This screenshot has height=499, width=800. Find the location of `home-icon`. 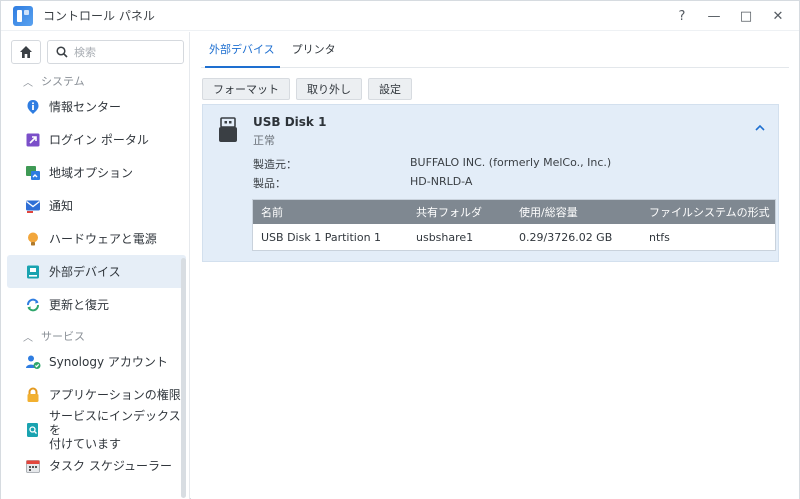

home-icon is located at coordinates (26, 52).